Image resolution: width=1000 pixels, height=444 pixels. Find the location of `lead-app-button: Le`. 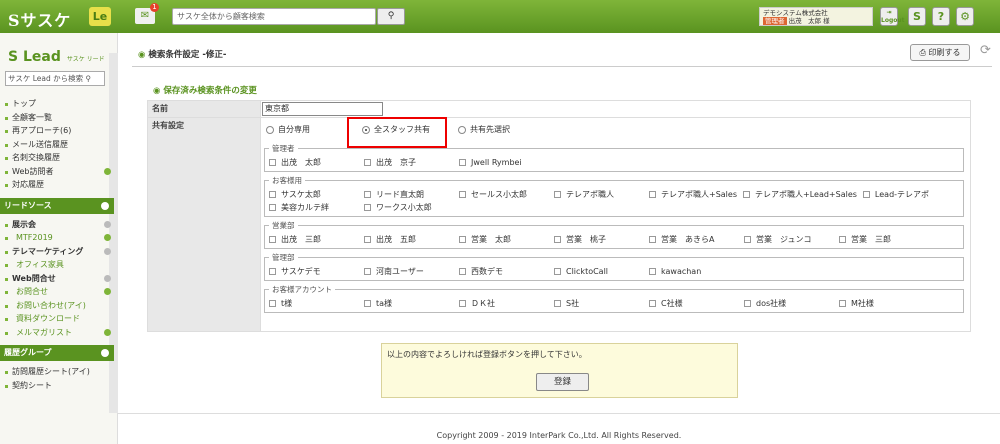

lead-app-button: Le is located at coordinates (100, 16).